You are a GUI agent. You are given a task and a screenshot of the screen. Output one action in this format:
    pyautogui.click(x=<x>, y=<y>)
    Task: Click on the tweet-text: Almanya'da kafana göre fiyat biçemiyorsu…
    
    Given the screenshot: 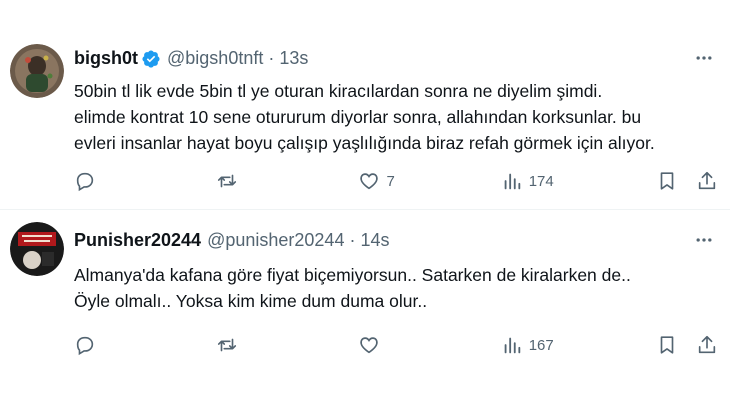 What is the action you would take?
    pyautogui.click(x=352, y=288)
    